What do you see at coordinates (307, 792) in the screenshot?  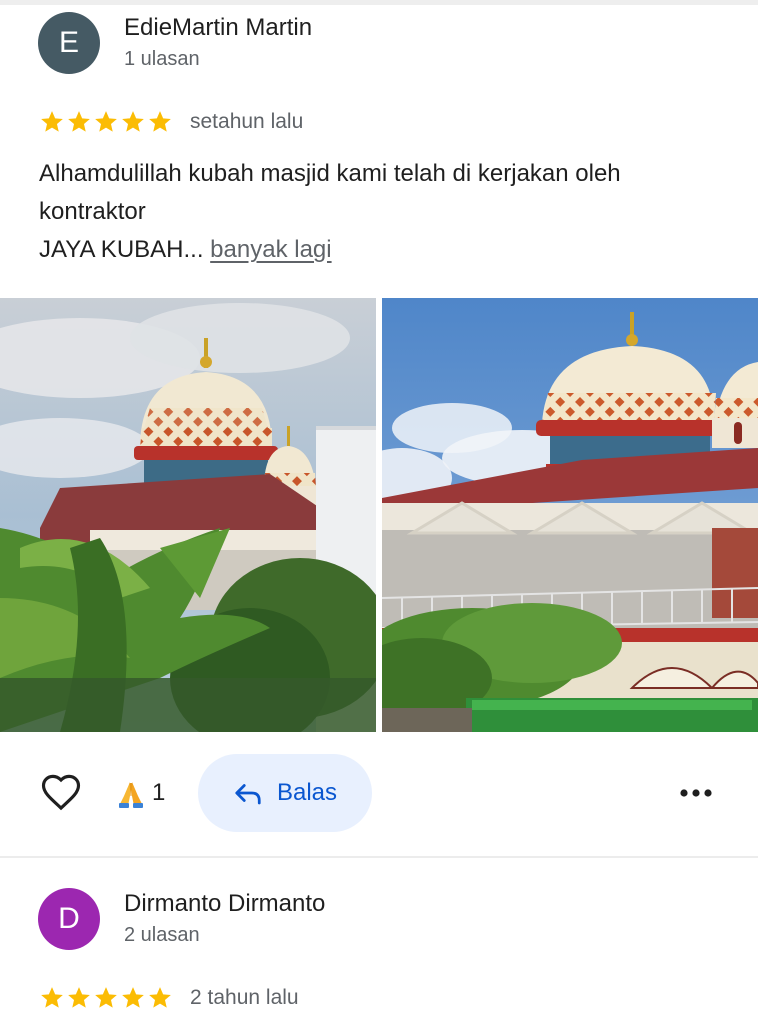 I see `reply-label: Balas` at bounding box center [307, 792].